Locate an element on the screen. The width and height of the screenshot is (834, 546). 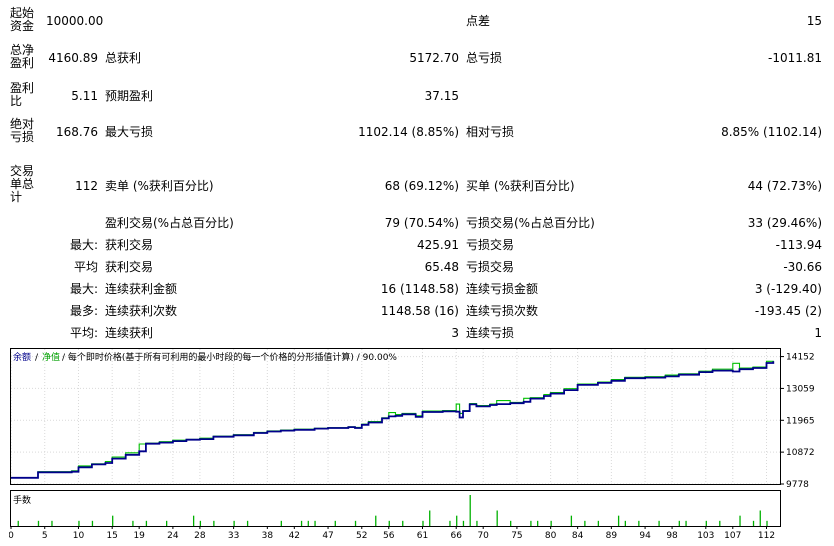
avg-consec-losses-value: 1 is located at coordinates (818, 333).